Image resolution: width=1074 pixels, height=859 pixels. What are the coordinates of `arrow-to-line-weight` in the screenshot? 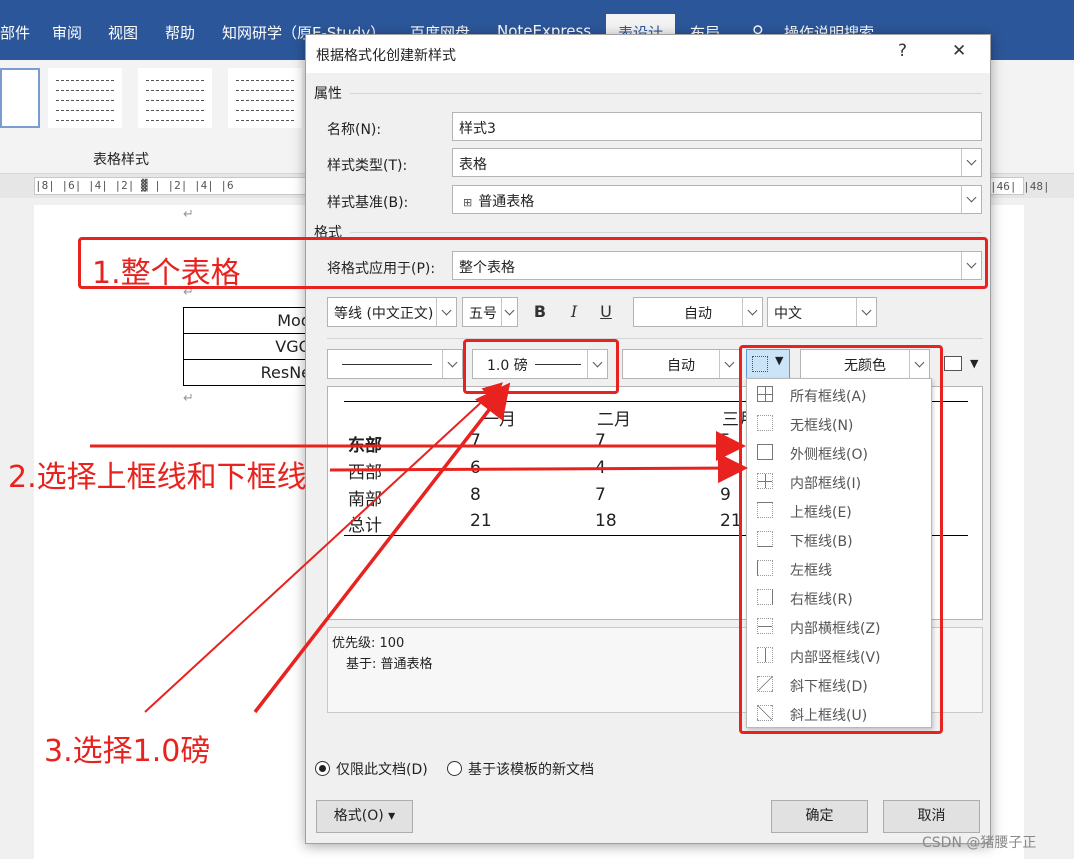 It's located at (323, 547).